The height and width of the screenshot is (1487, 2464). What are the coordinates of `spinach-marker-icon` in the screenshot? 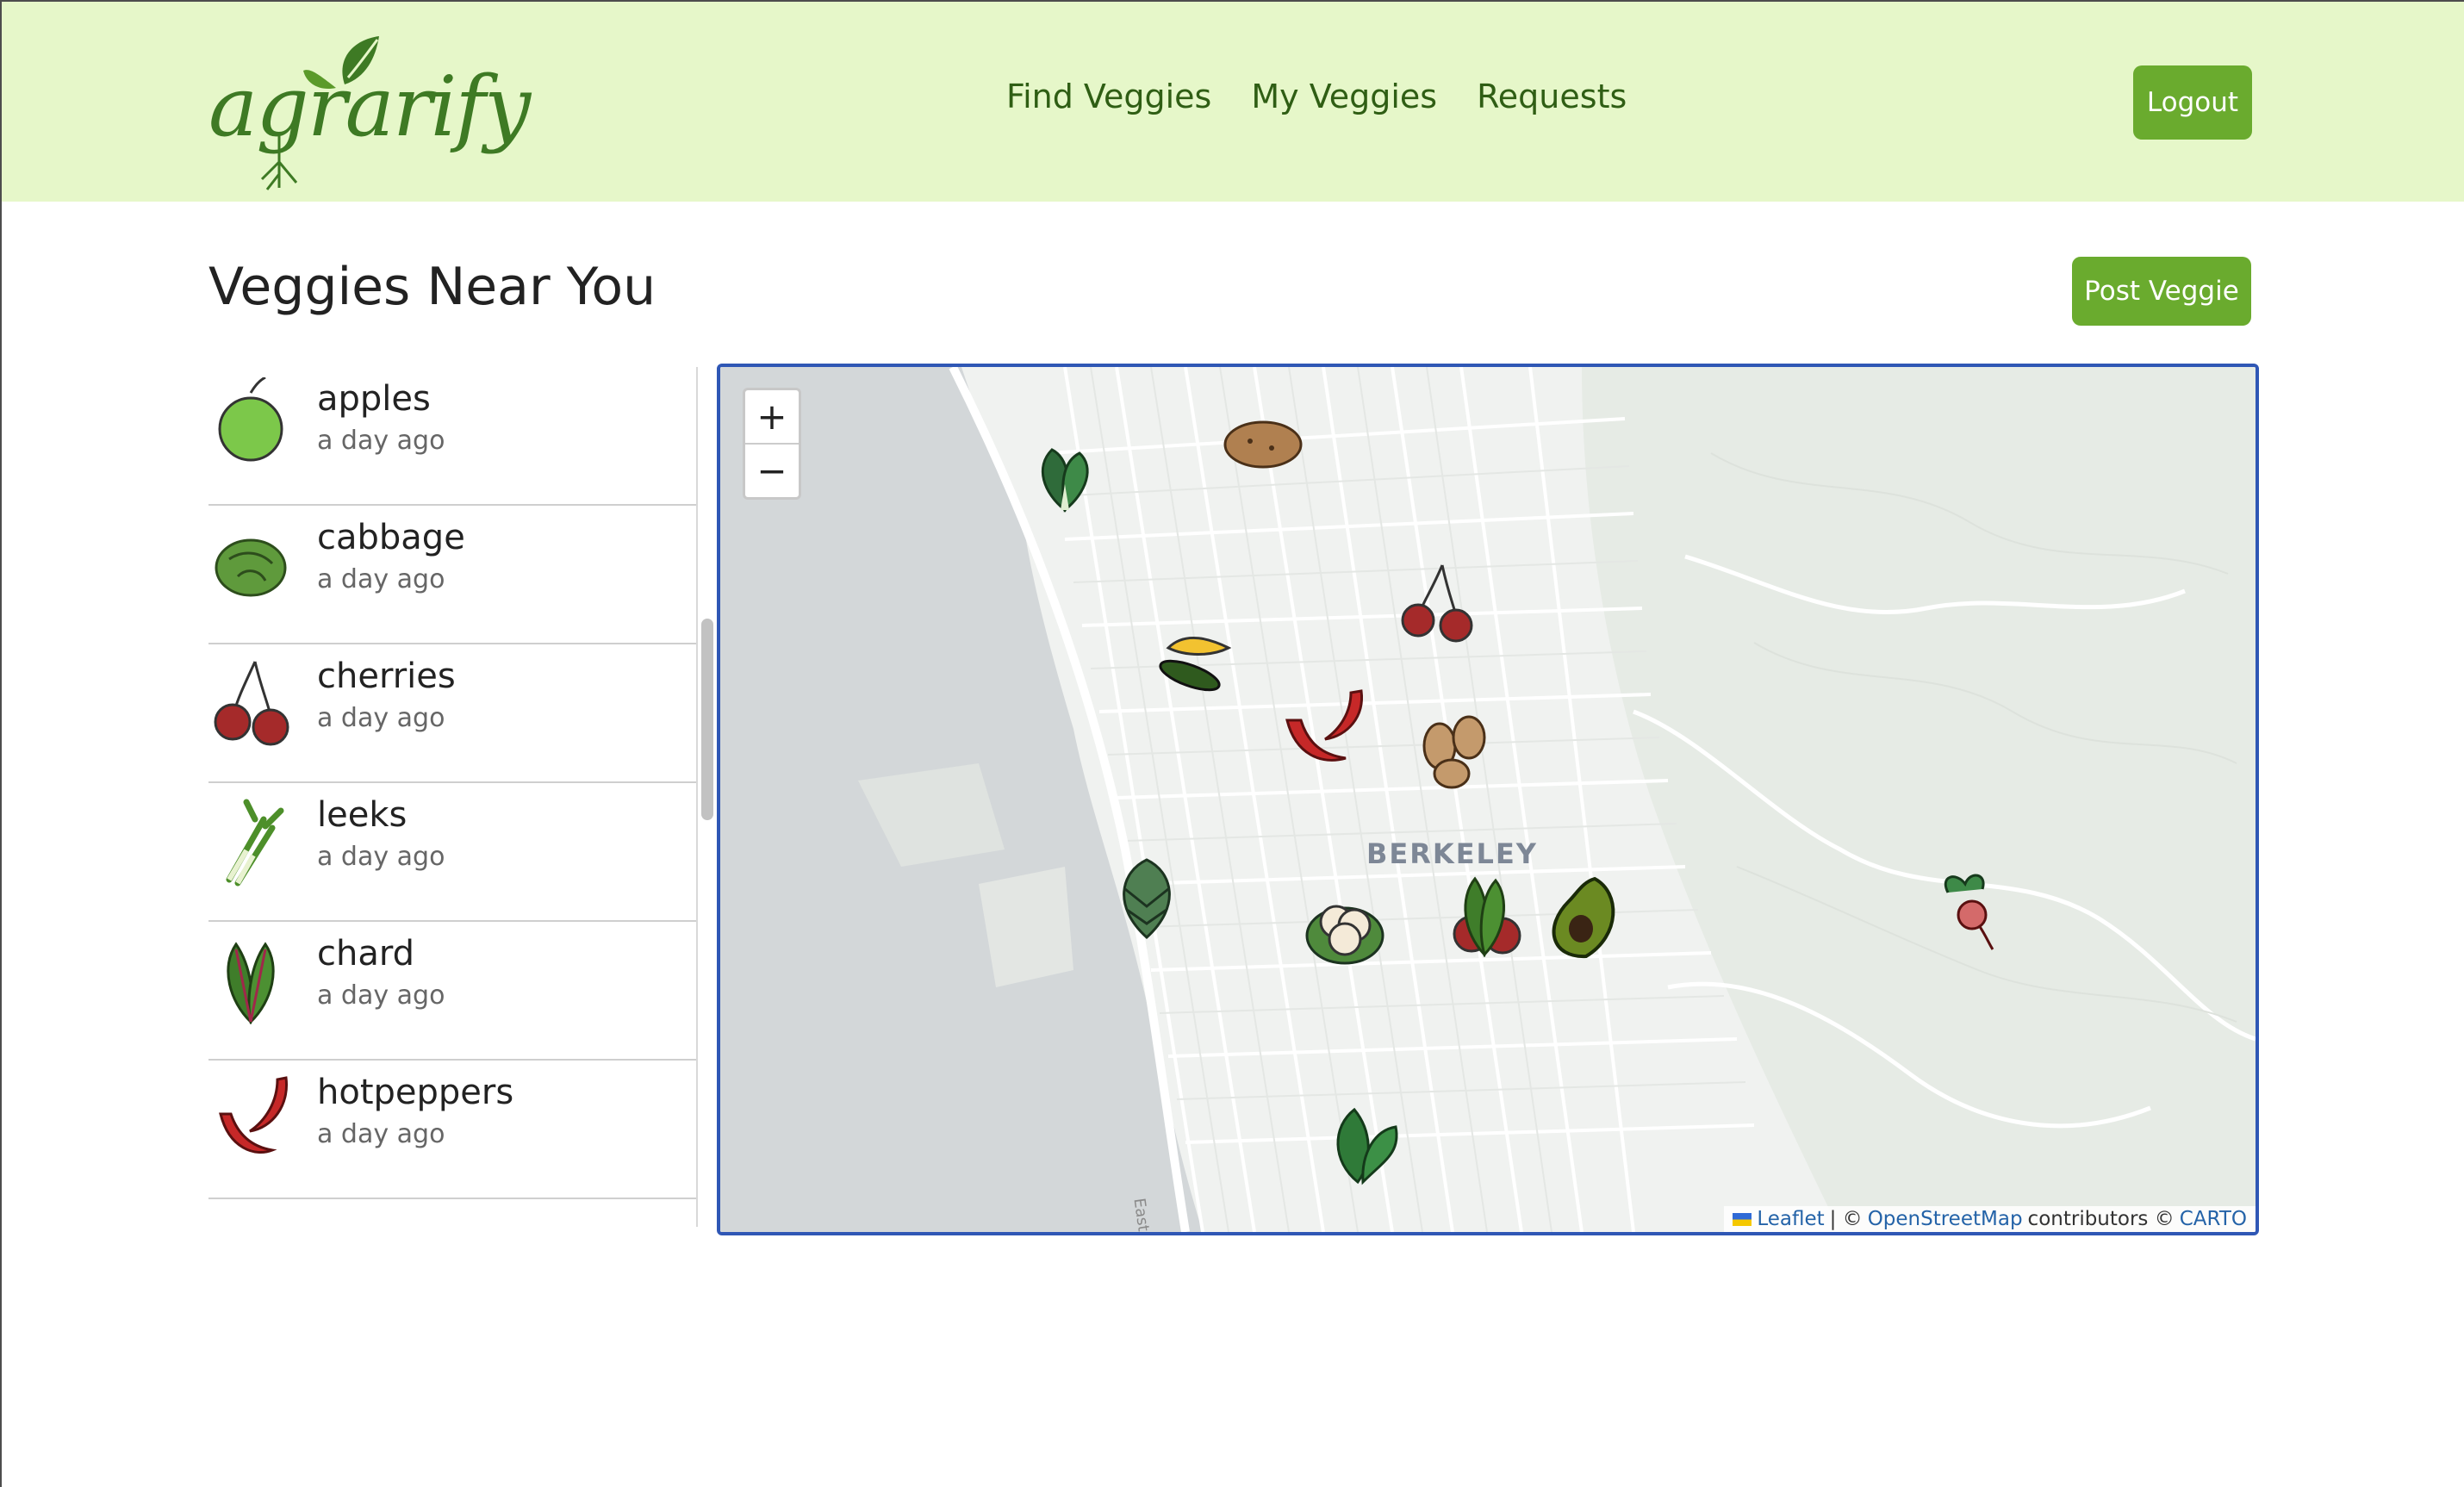 It's located at (1371, 1144).